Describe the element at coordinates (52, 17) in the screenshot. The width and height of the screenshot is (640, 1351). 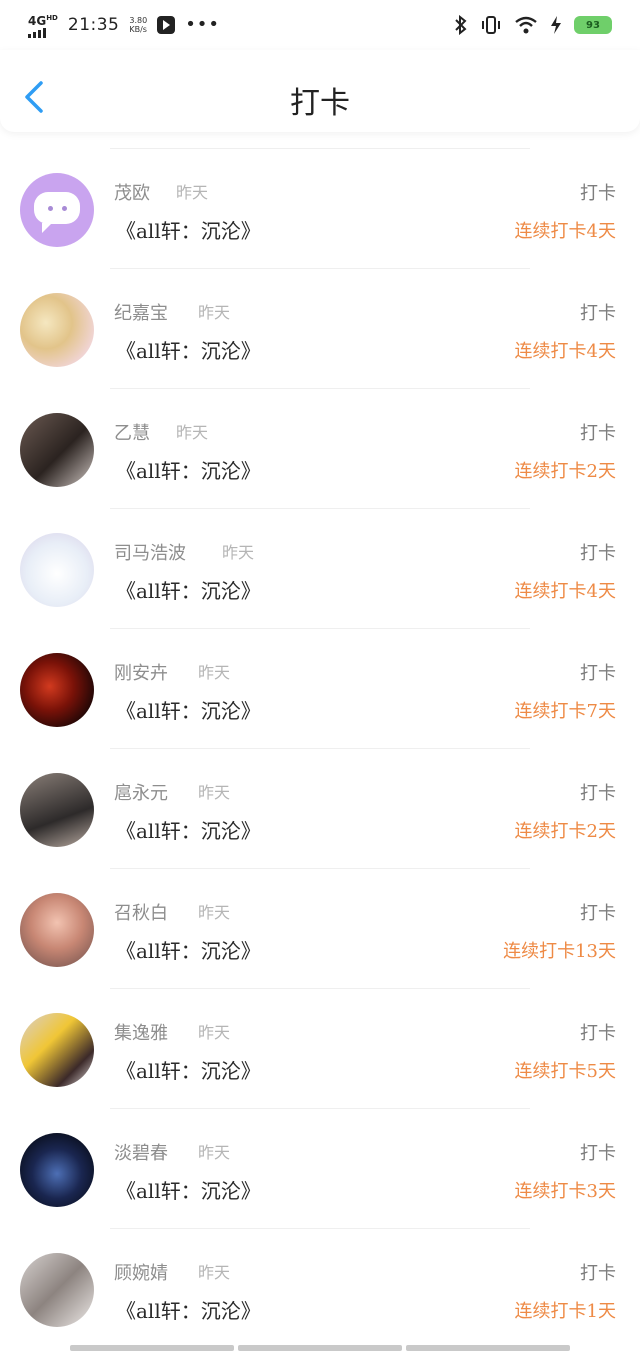
I see `network-hd: HD` at that location.